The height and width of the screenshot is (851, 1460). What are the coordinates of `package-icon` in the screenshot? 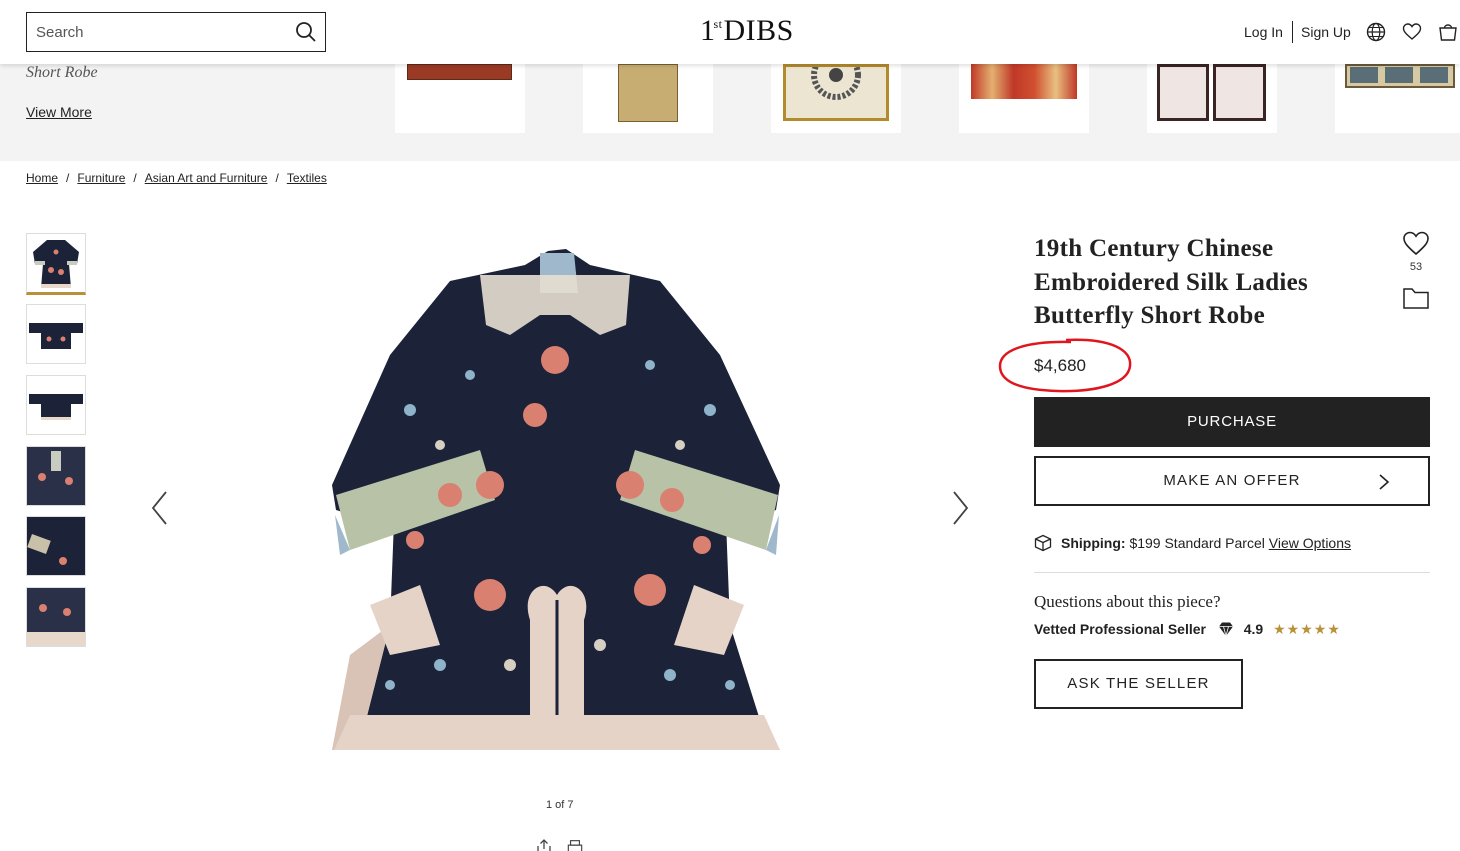 It's located at (1043, 543).